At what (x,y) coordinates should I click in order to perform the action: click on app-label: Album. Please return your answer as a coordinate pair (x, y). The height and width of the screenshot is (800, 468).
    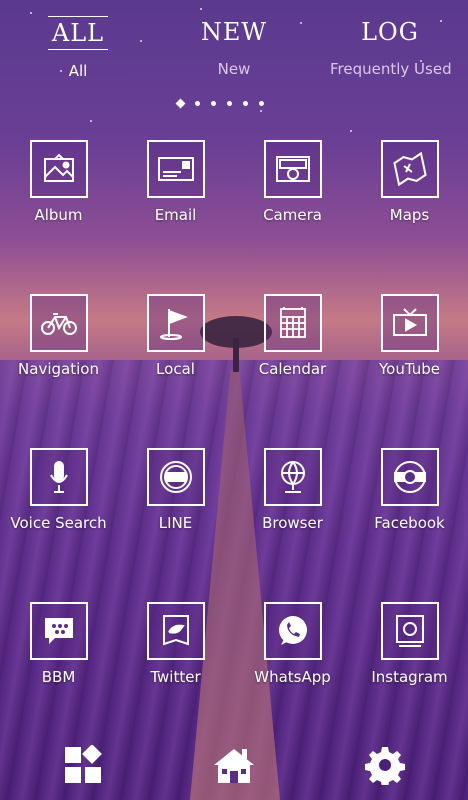
    Looking at the image, I should click on (58, 215).